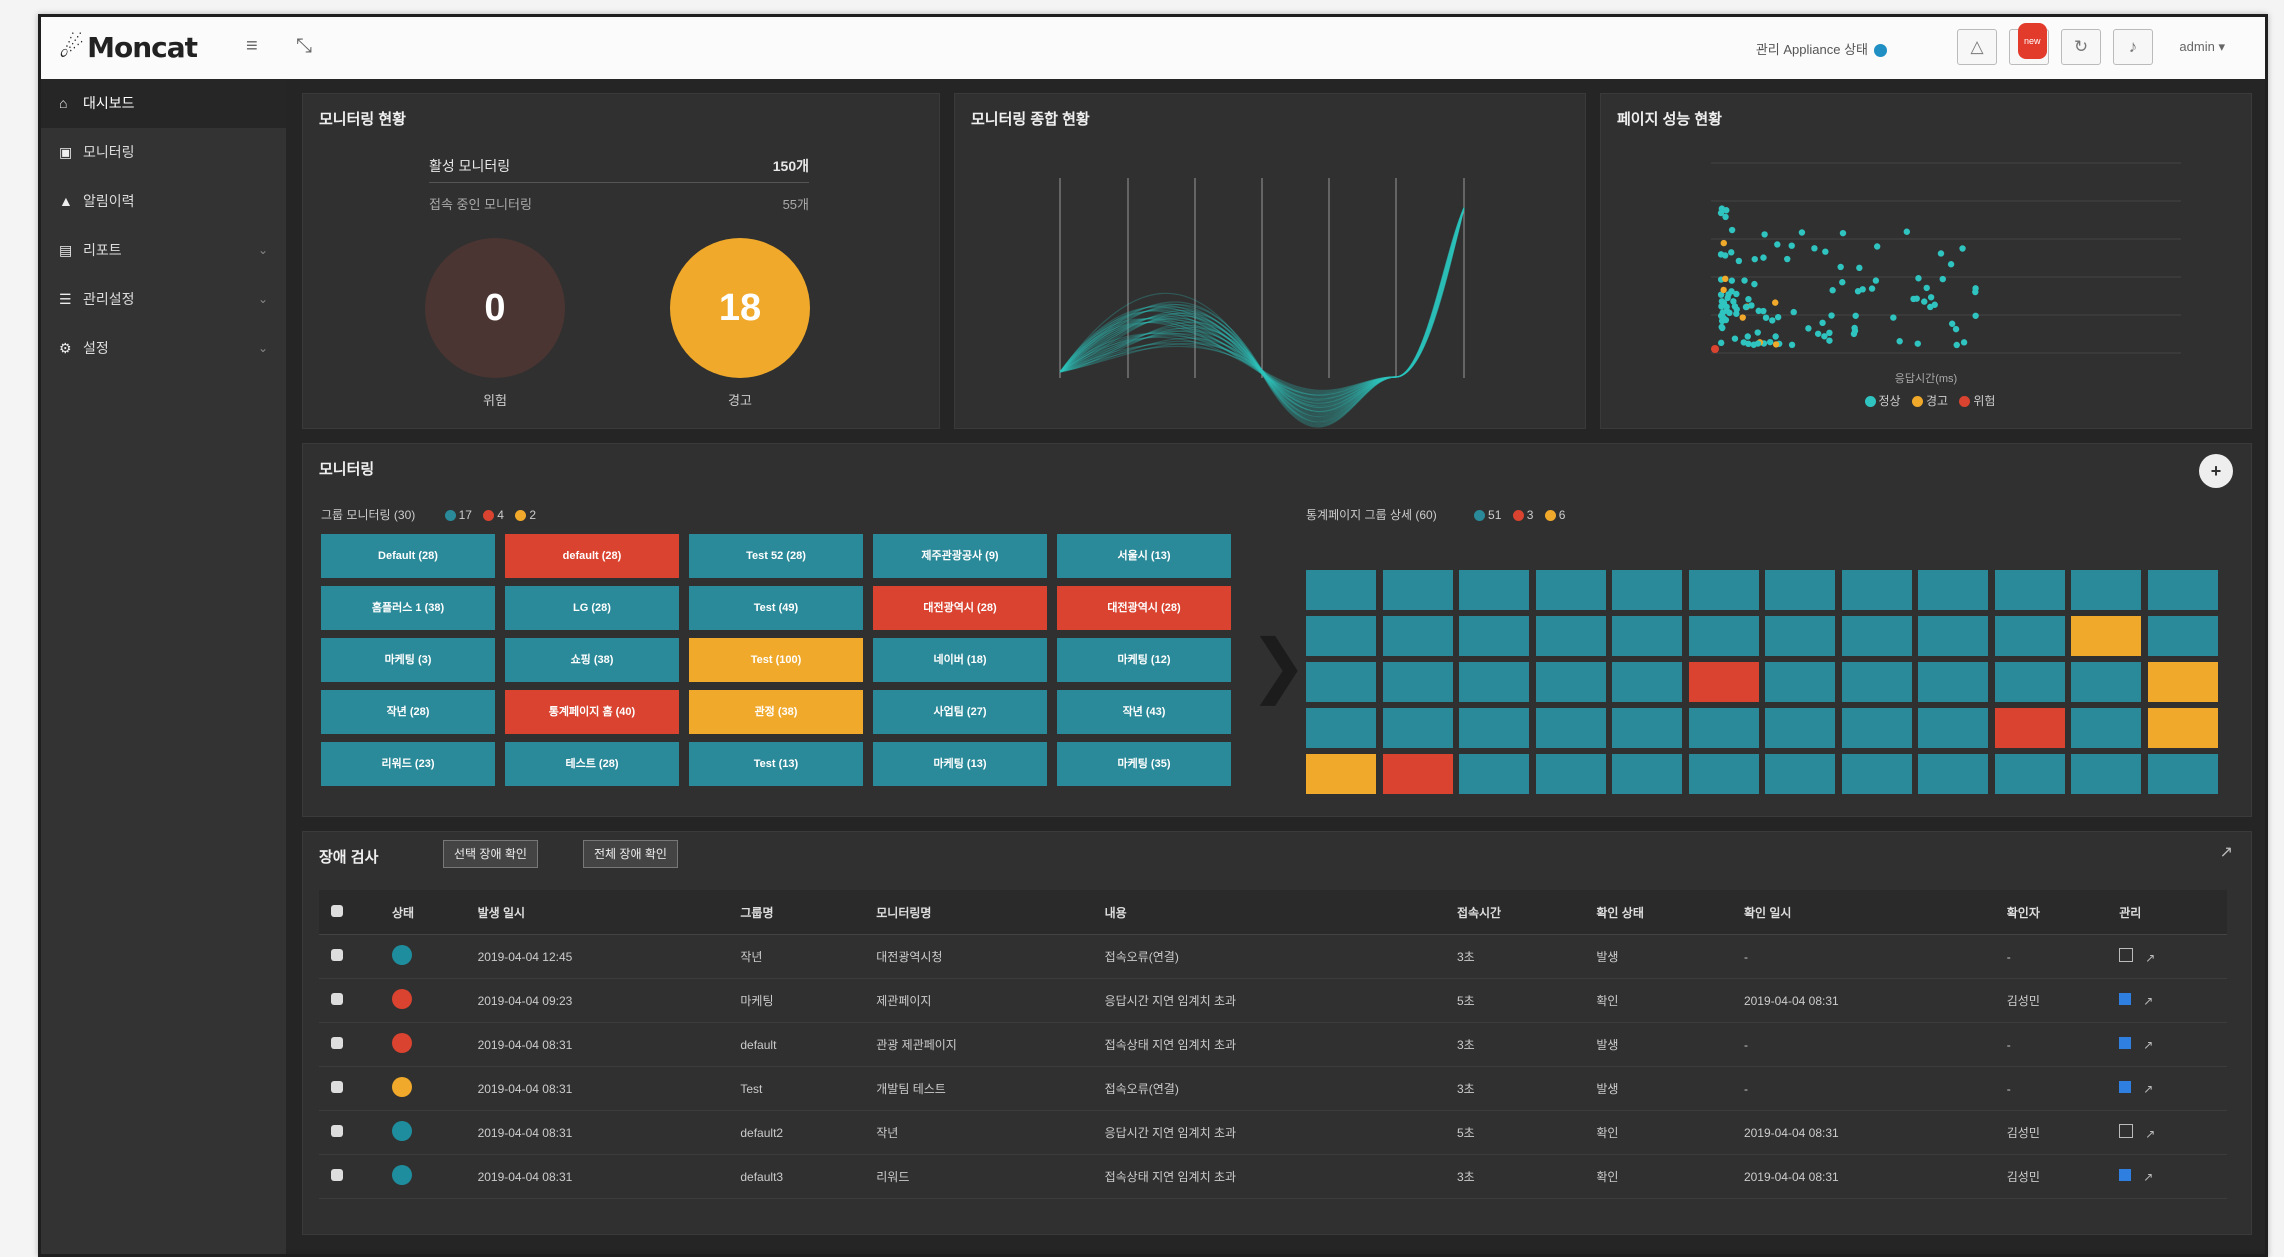  Describe the element at coordinates (2216, 471) in the screenshot. I see `add-group-button: +` at that location.